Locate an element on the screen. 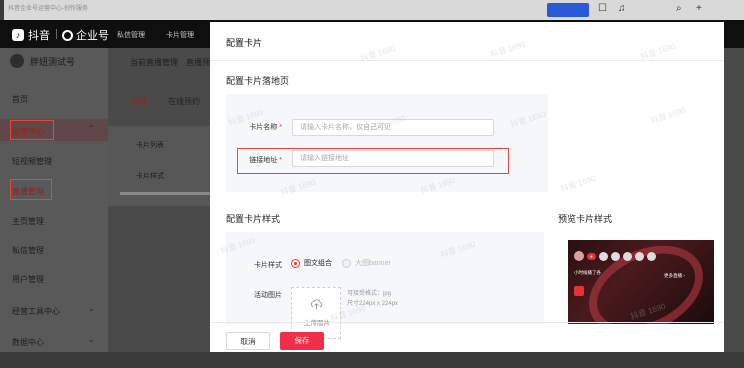  tab-general: 通用 is located at coordinates (138, 101).